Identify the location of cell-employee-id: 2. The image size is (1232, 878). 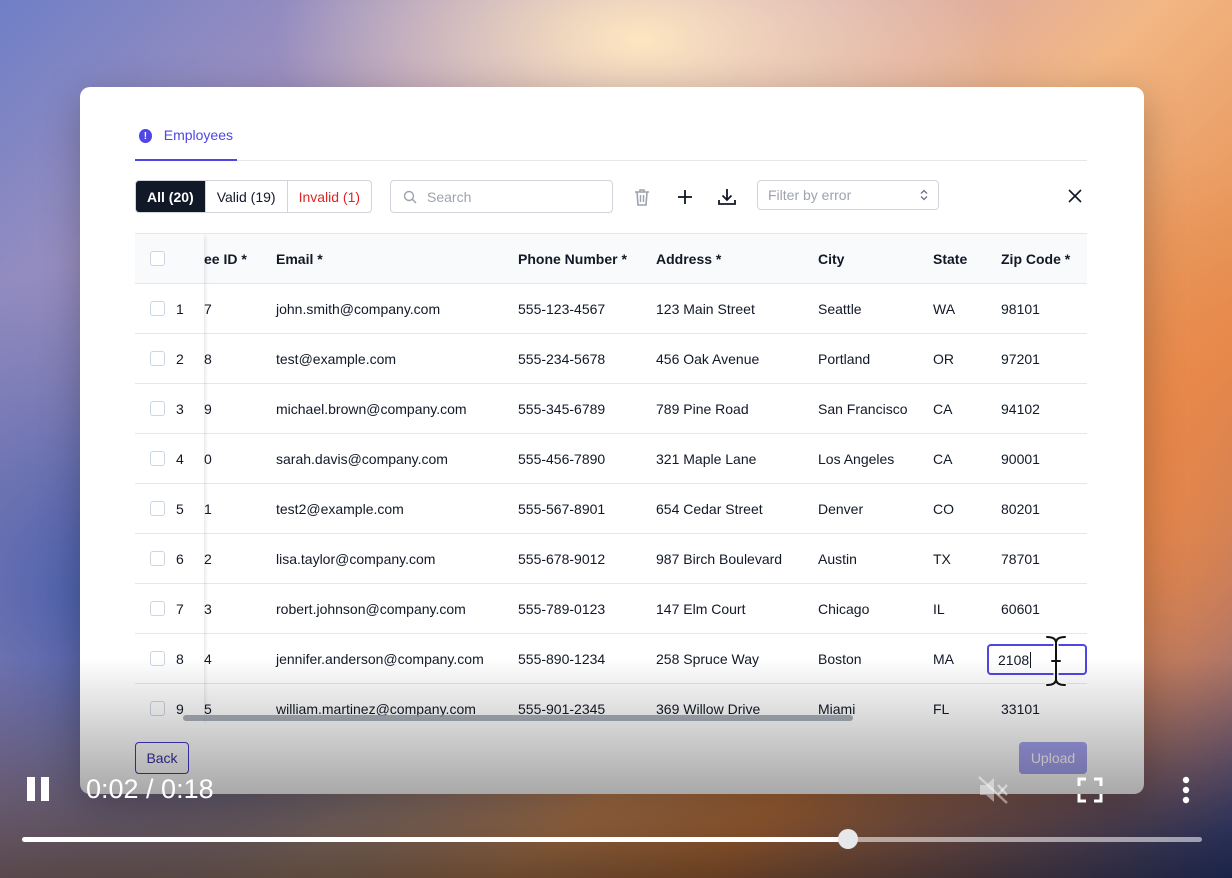
(208, 559).